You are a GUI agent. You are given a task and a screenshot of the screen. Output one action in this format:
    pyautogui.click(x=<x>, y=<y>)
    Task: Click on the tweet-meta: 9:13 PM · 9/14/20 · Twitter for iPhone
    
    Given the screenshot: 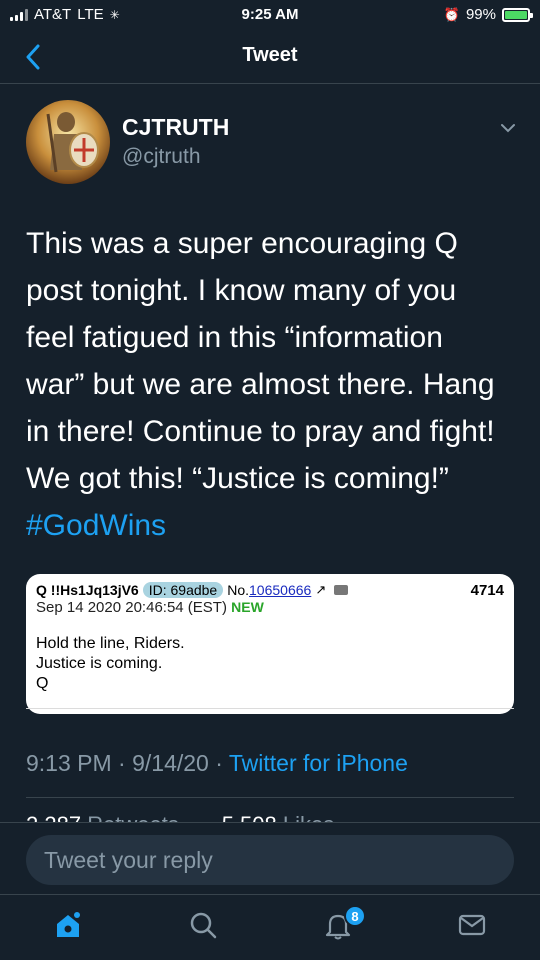 What is the action you would take?
    pyautogui.click(x=217, y=763)
    